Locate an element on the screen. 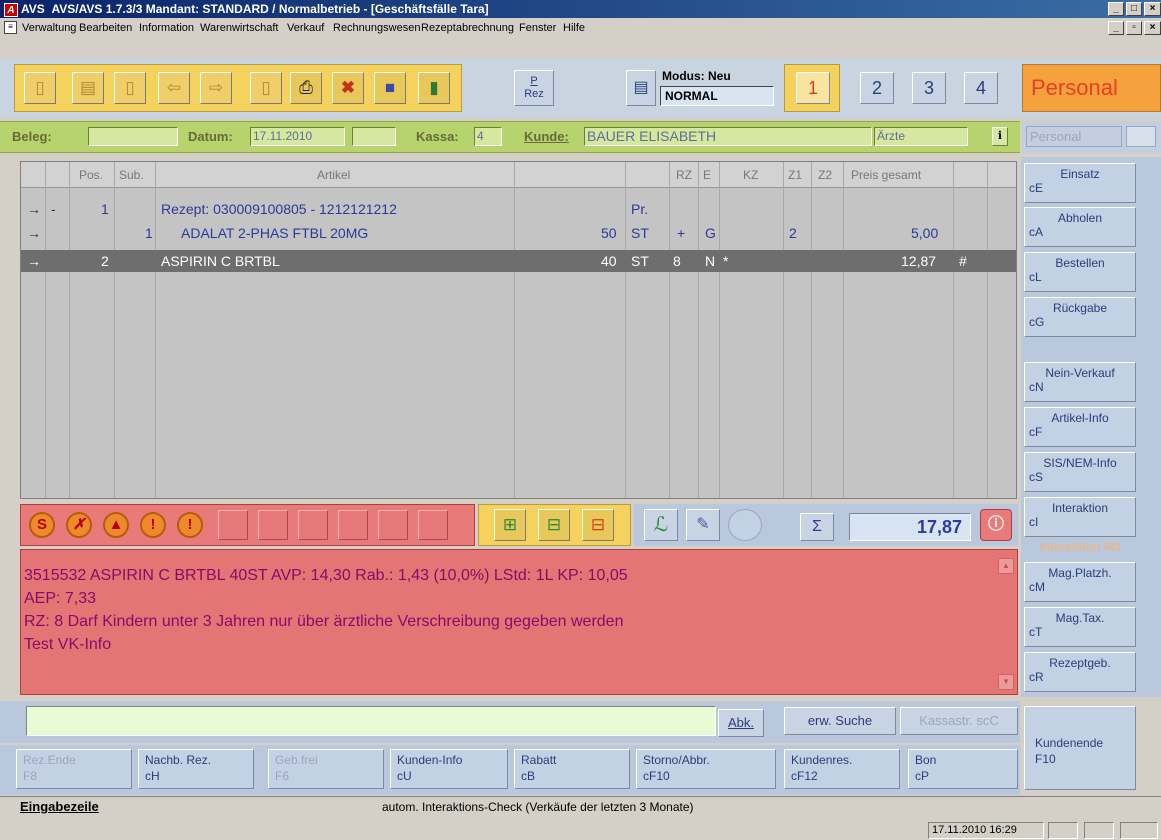 This screenshot has height=840, width=1161. mdi-close-icon: × is located at coordinates (1152, 28).